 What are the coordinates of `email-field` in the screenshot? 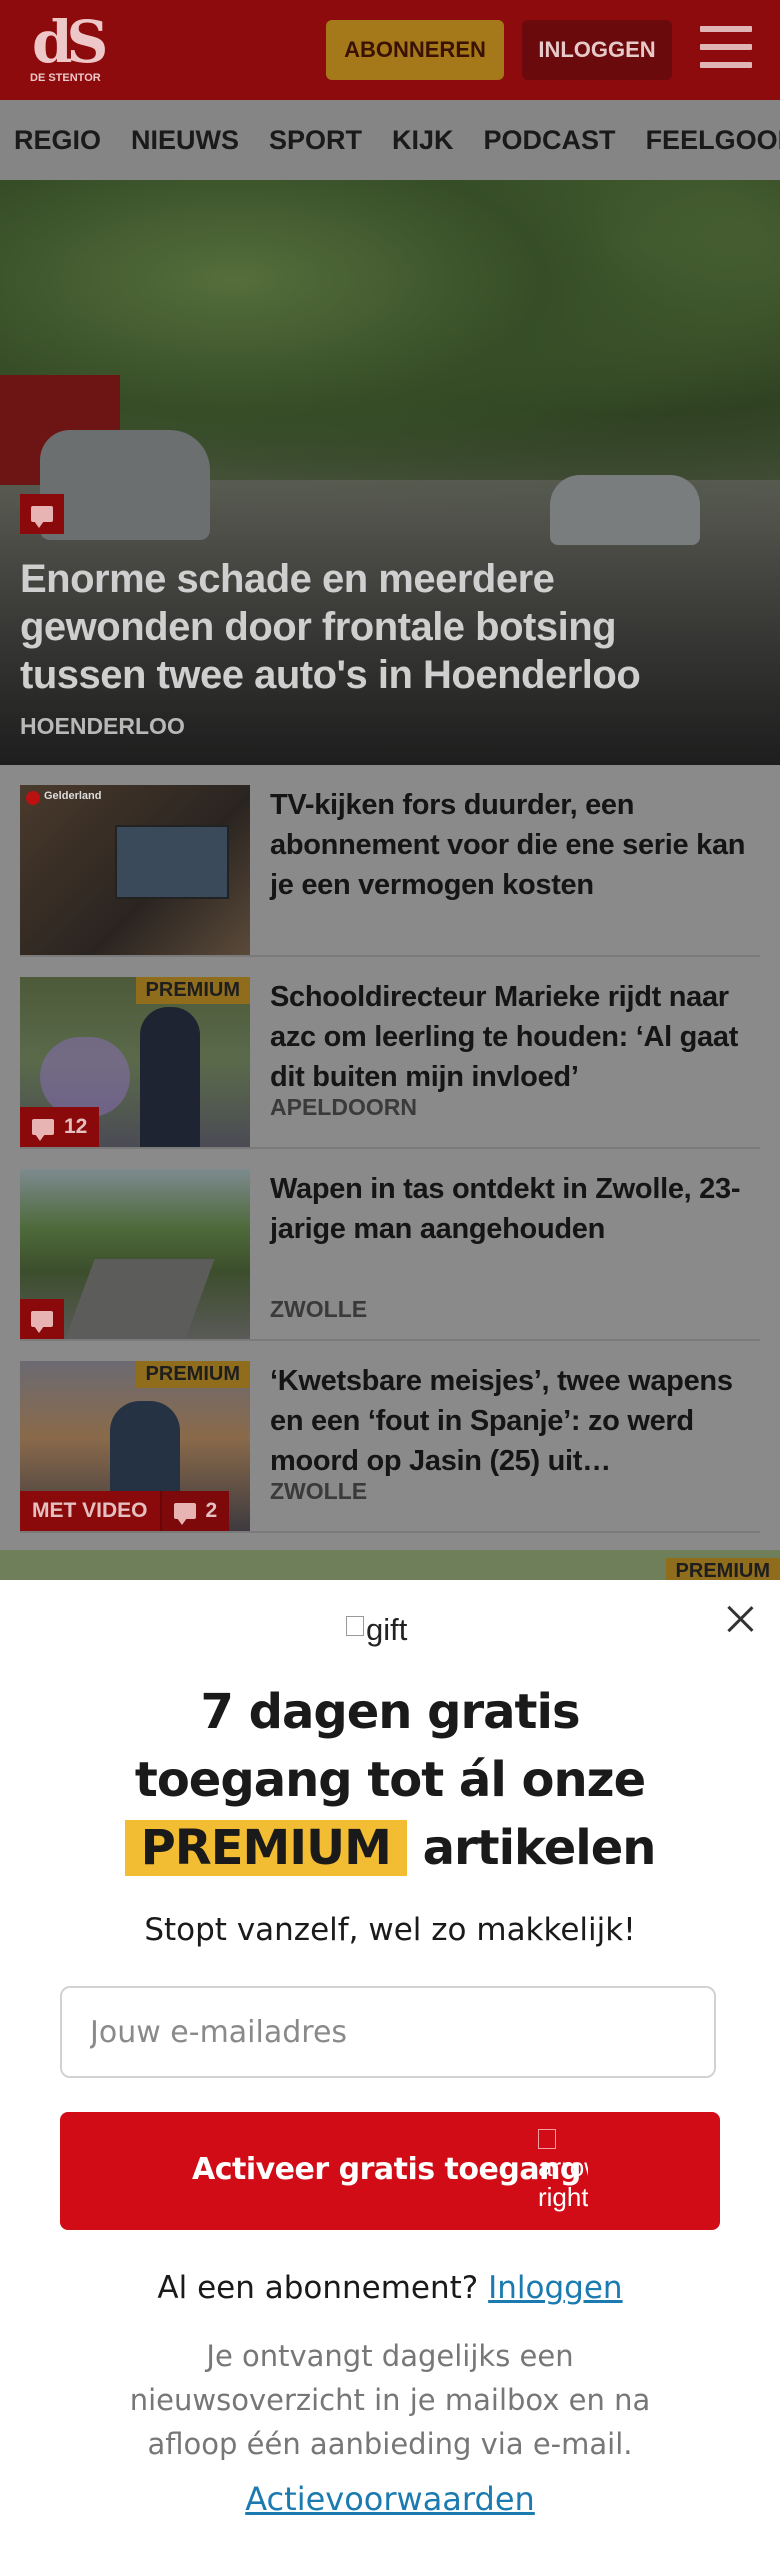 It's located at (388, 2032).